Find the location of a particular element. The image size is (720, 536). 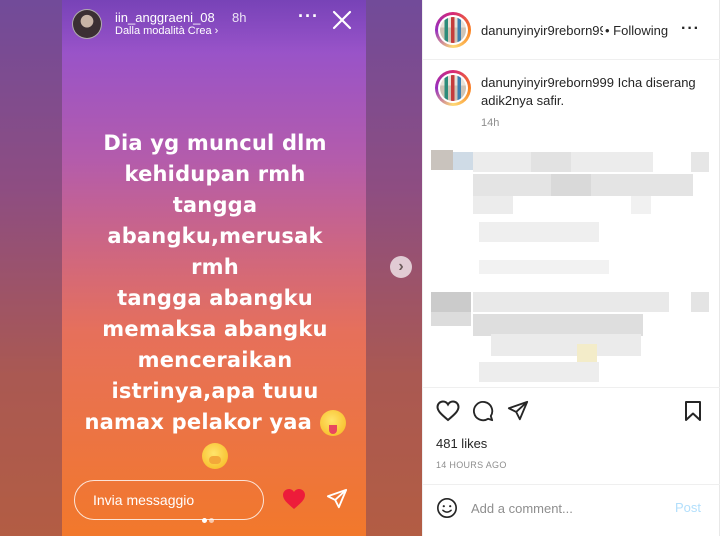

story-text-line: tangga abangku is located at coordinates (215, 298).